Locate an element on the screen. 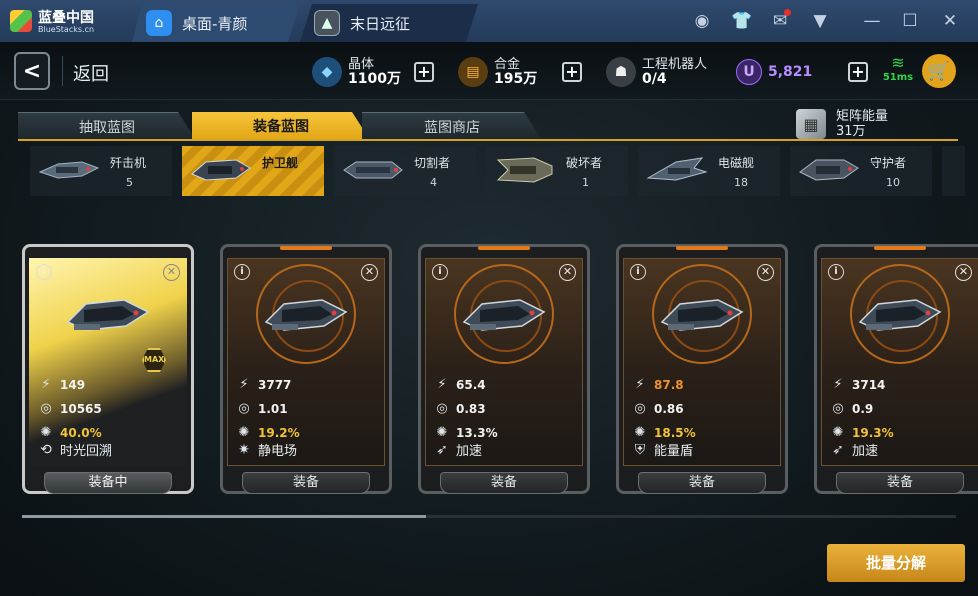  ship-type-destroyer: 破坏者 1 is located at coordinates (557, 171).